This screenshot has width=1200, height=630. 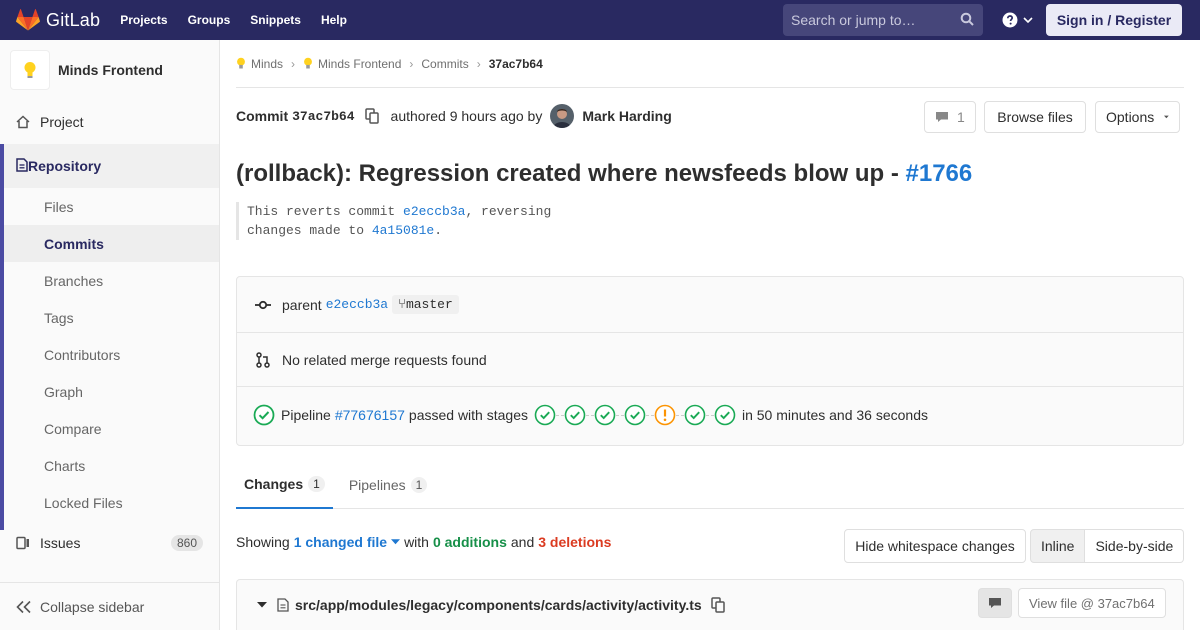 I want to click on desc-text: , reversing, so click(x=508, y=211).